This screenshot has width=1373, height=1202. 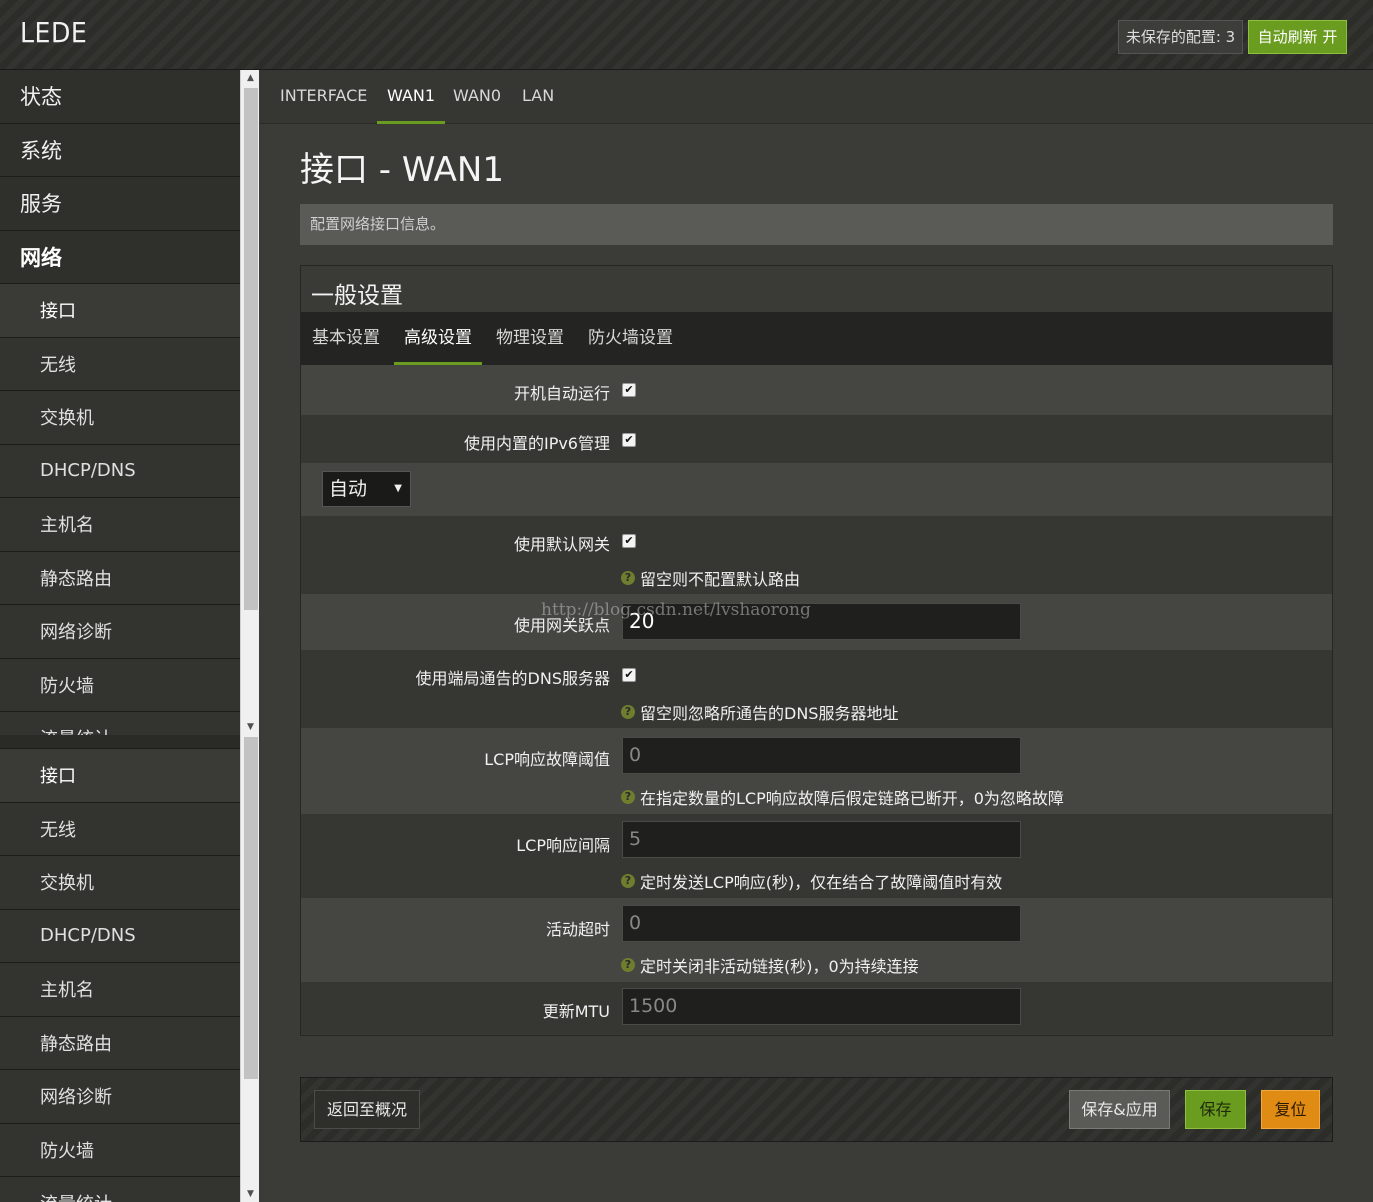 I want to click on sidebar-item-network: 网络, so click(x=120, y=257).